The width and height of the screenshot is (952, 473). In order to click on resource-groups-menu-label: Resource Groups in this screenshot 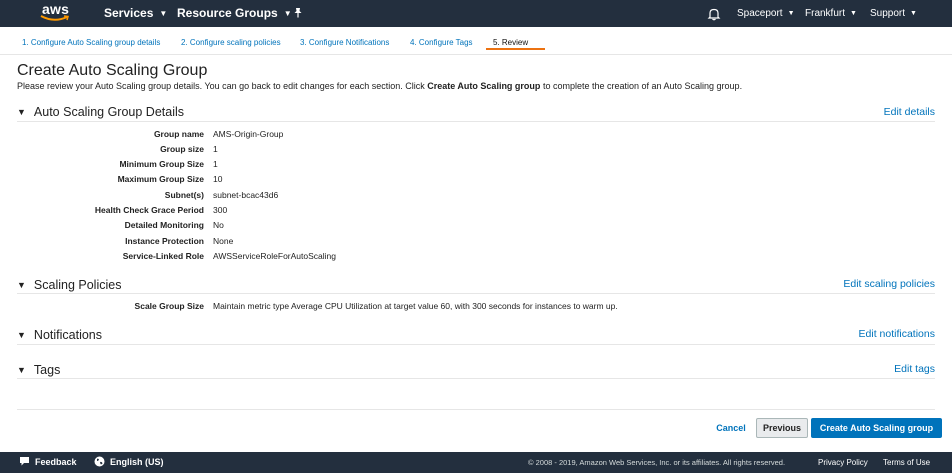, I will do `click(227, 13)`.